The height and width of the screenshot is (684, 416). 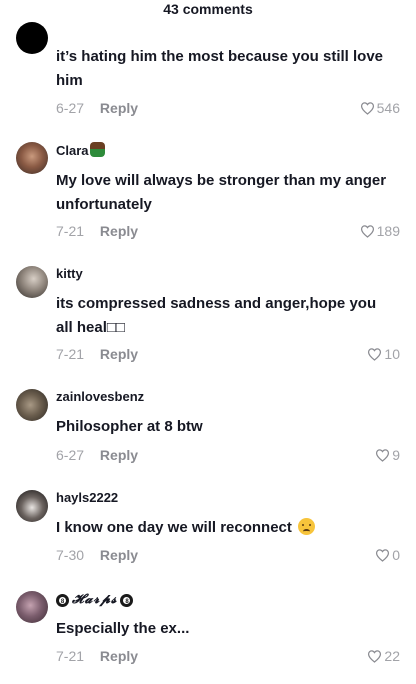 I want to click on comment-date: 7-30, so click(x=70, y=555).